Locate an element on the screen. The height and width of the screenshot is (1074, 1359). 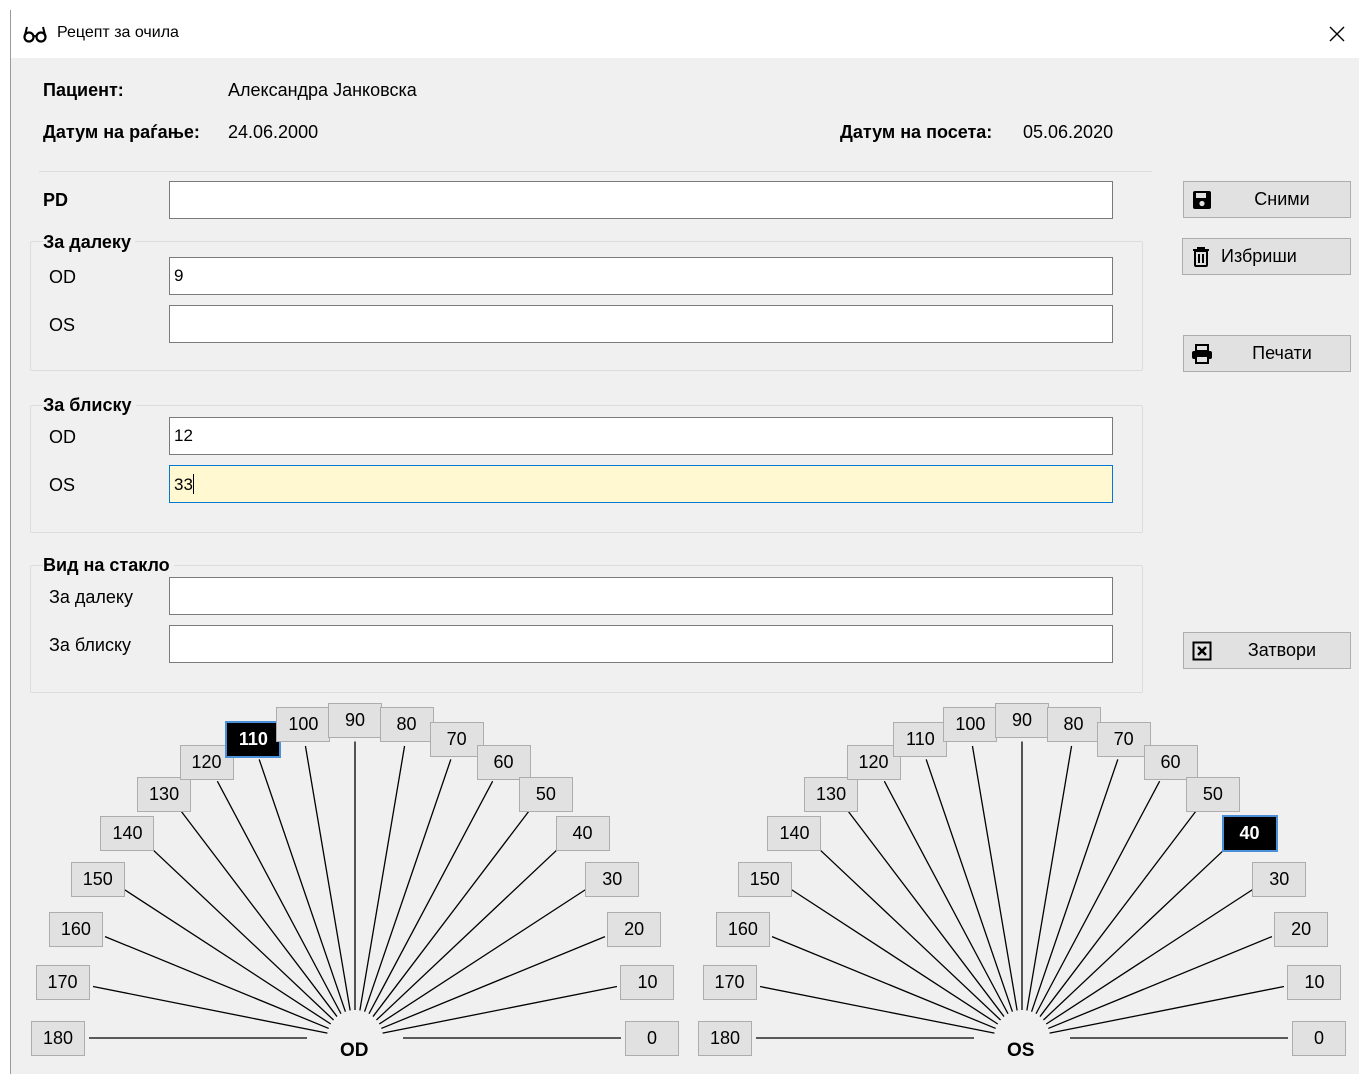
od-axis-20-button: 20 is located at coordinates (634, 929).